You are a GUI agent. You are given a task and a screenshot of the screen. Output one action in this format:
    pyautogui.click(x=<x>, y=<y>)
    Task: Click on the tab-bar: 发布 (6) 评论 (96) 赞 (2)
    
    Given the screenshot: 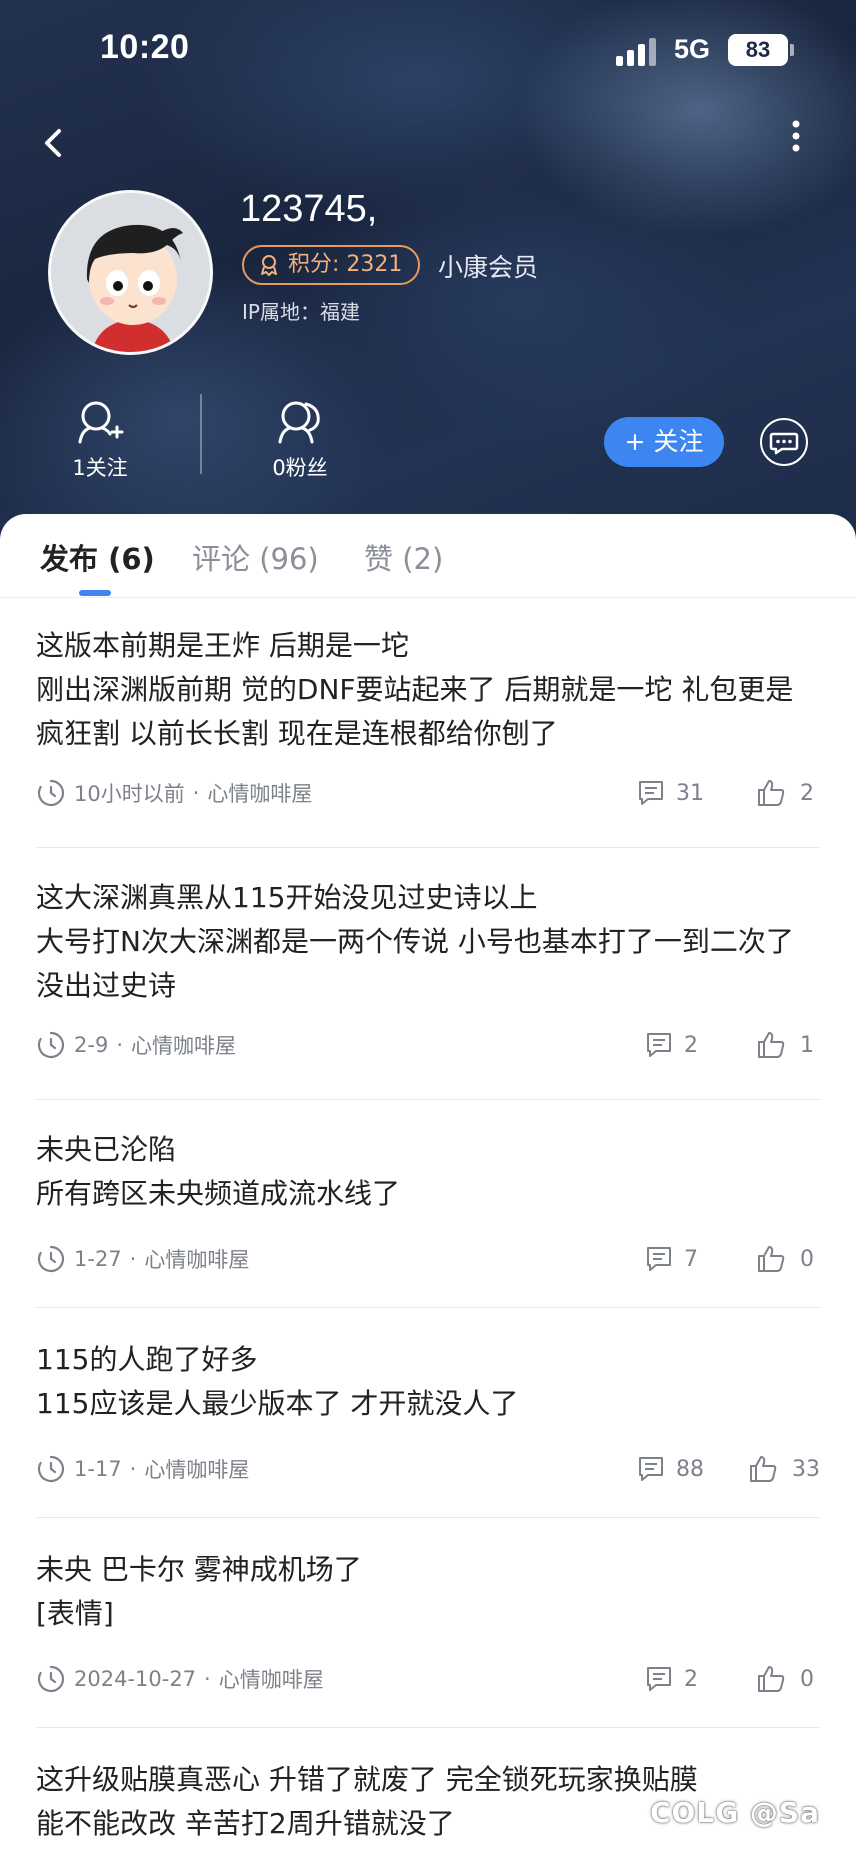 What is the action you would take?
    pyautogui.click(x=428, y=556)
    